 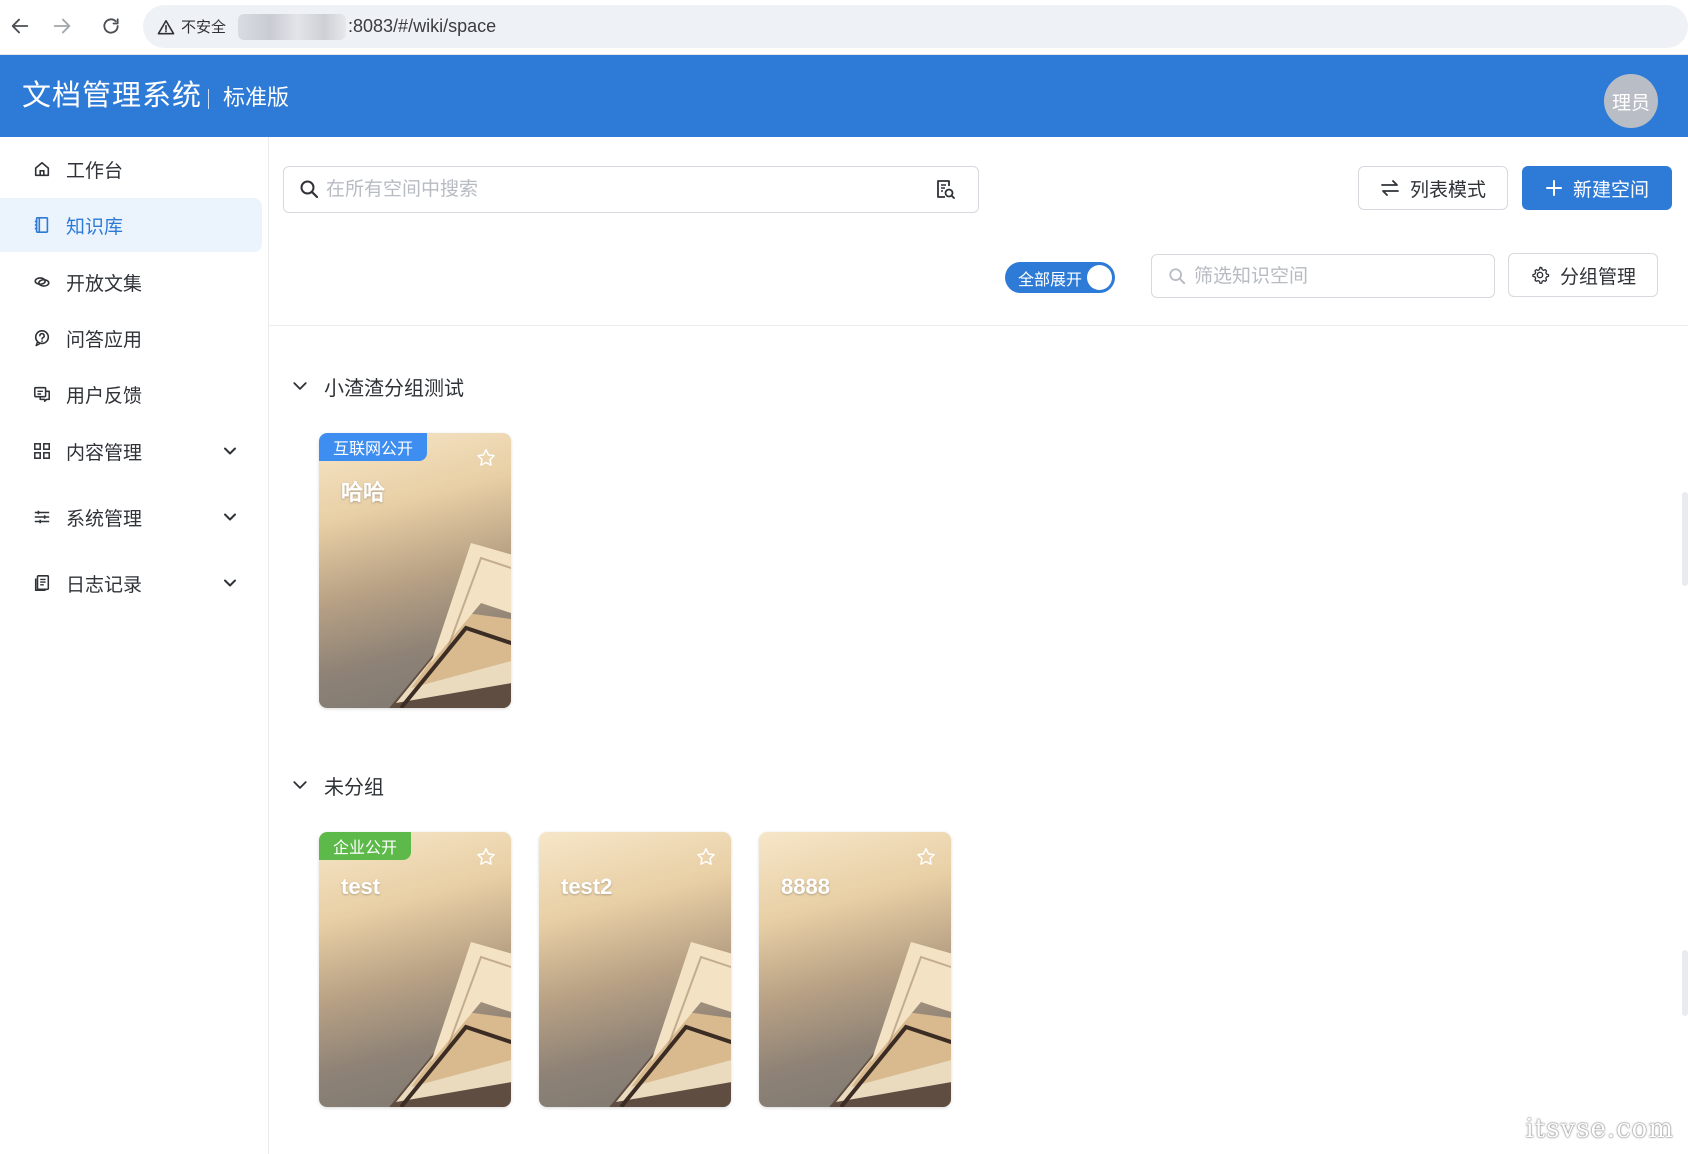 I want to click on search-input, so click(x=616, y=190).